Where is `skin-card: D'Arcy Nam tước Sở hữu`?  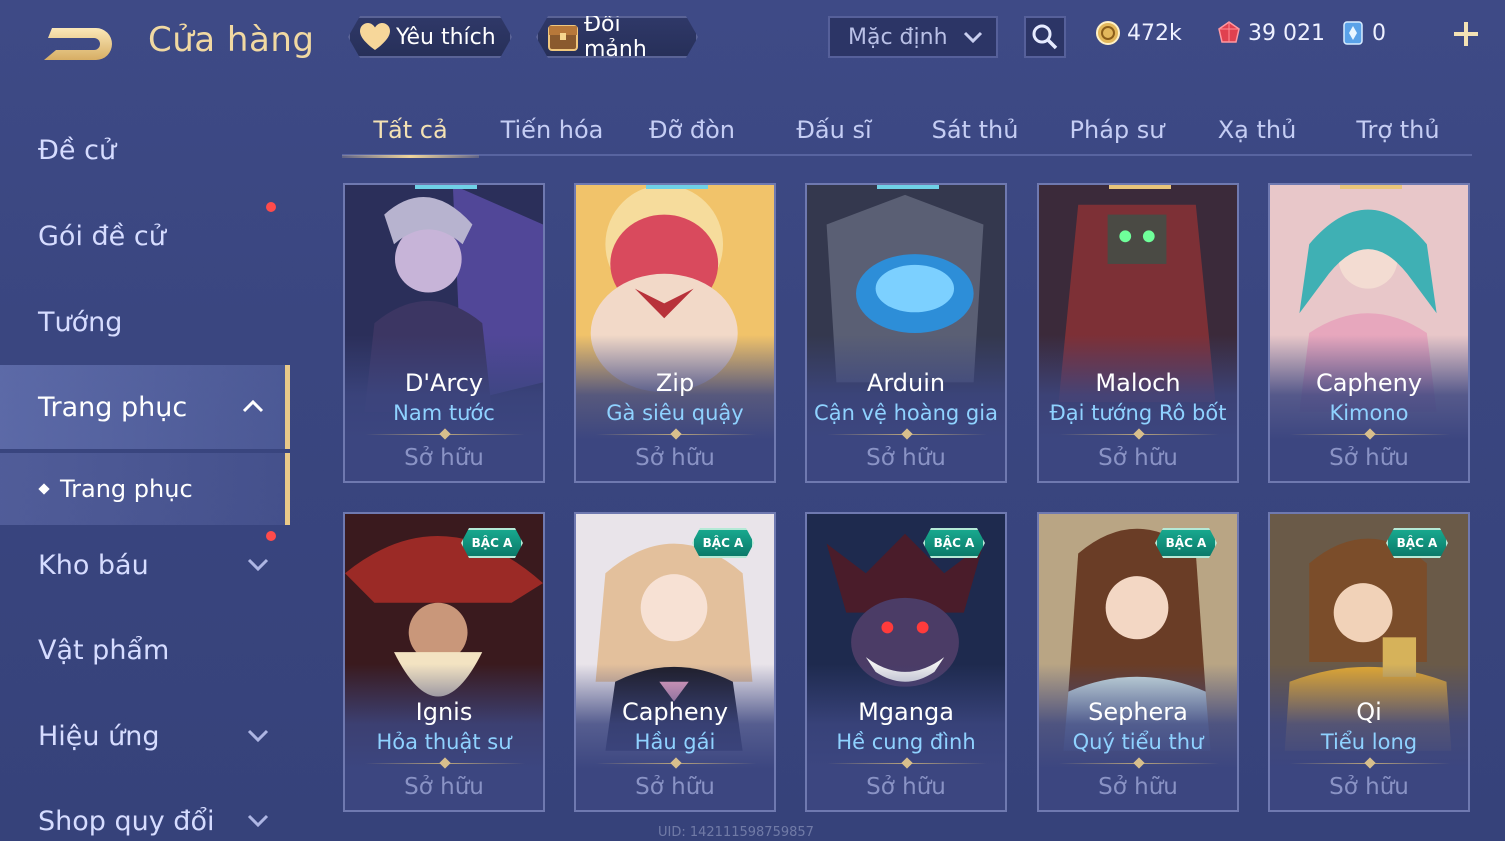
skin-card: D'Arcy Nam tước Sở hữu is located at coordinates (444, 333).